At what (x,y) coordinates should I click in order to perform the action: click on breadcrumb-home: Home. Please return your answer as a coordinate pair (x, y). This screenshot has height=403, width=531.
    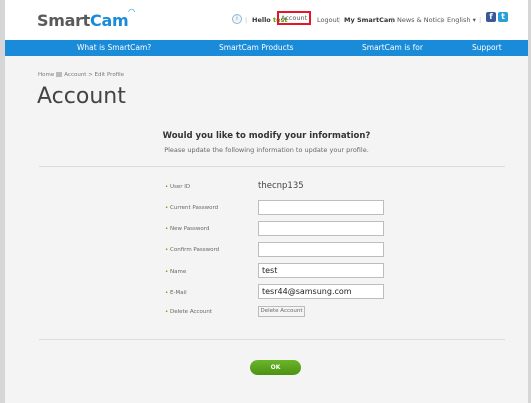
    Looking at the image, I should click on (46, 75).